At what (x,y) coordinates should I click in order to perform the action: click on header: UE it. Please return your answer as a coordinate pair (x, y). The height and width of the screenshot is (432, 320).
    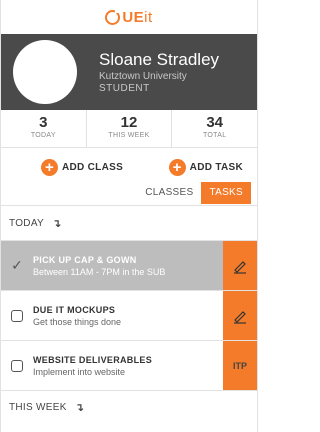
    Looking at the image, I should click on (129, 17).